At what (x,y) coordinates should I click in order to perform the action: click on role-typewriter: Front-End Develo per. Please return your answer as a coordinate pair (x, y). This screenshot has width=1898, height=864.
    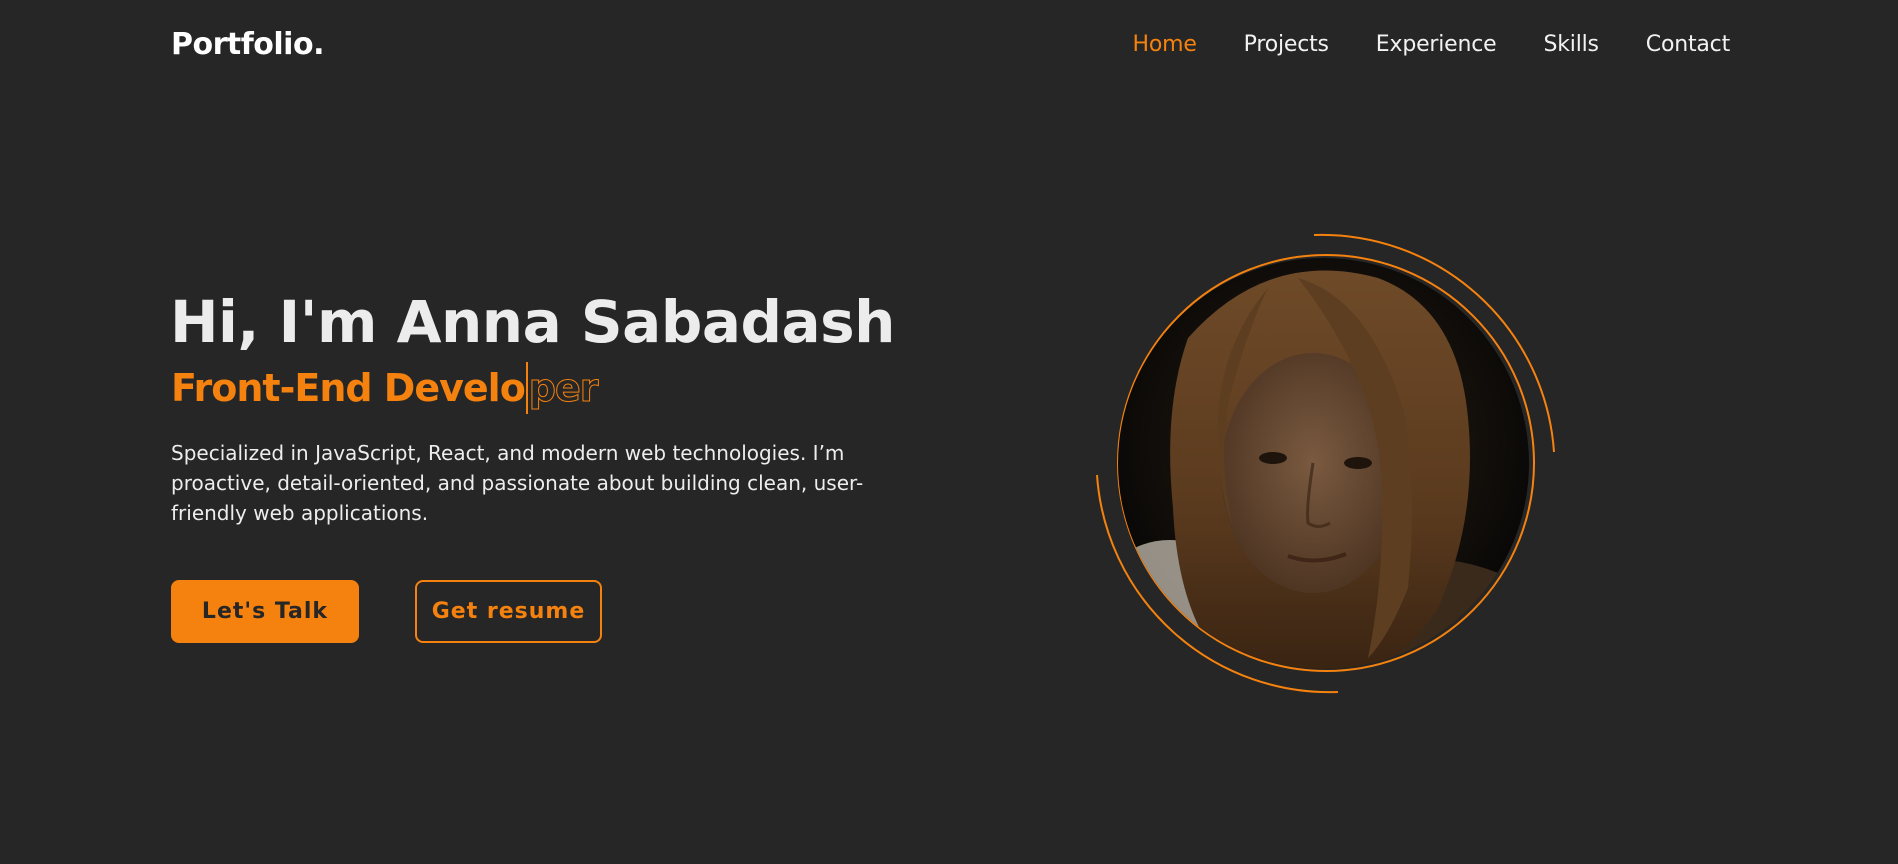
    Looking at the image, I should click on (385, 388).